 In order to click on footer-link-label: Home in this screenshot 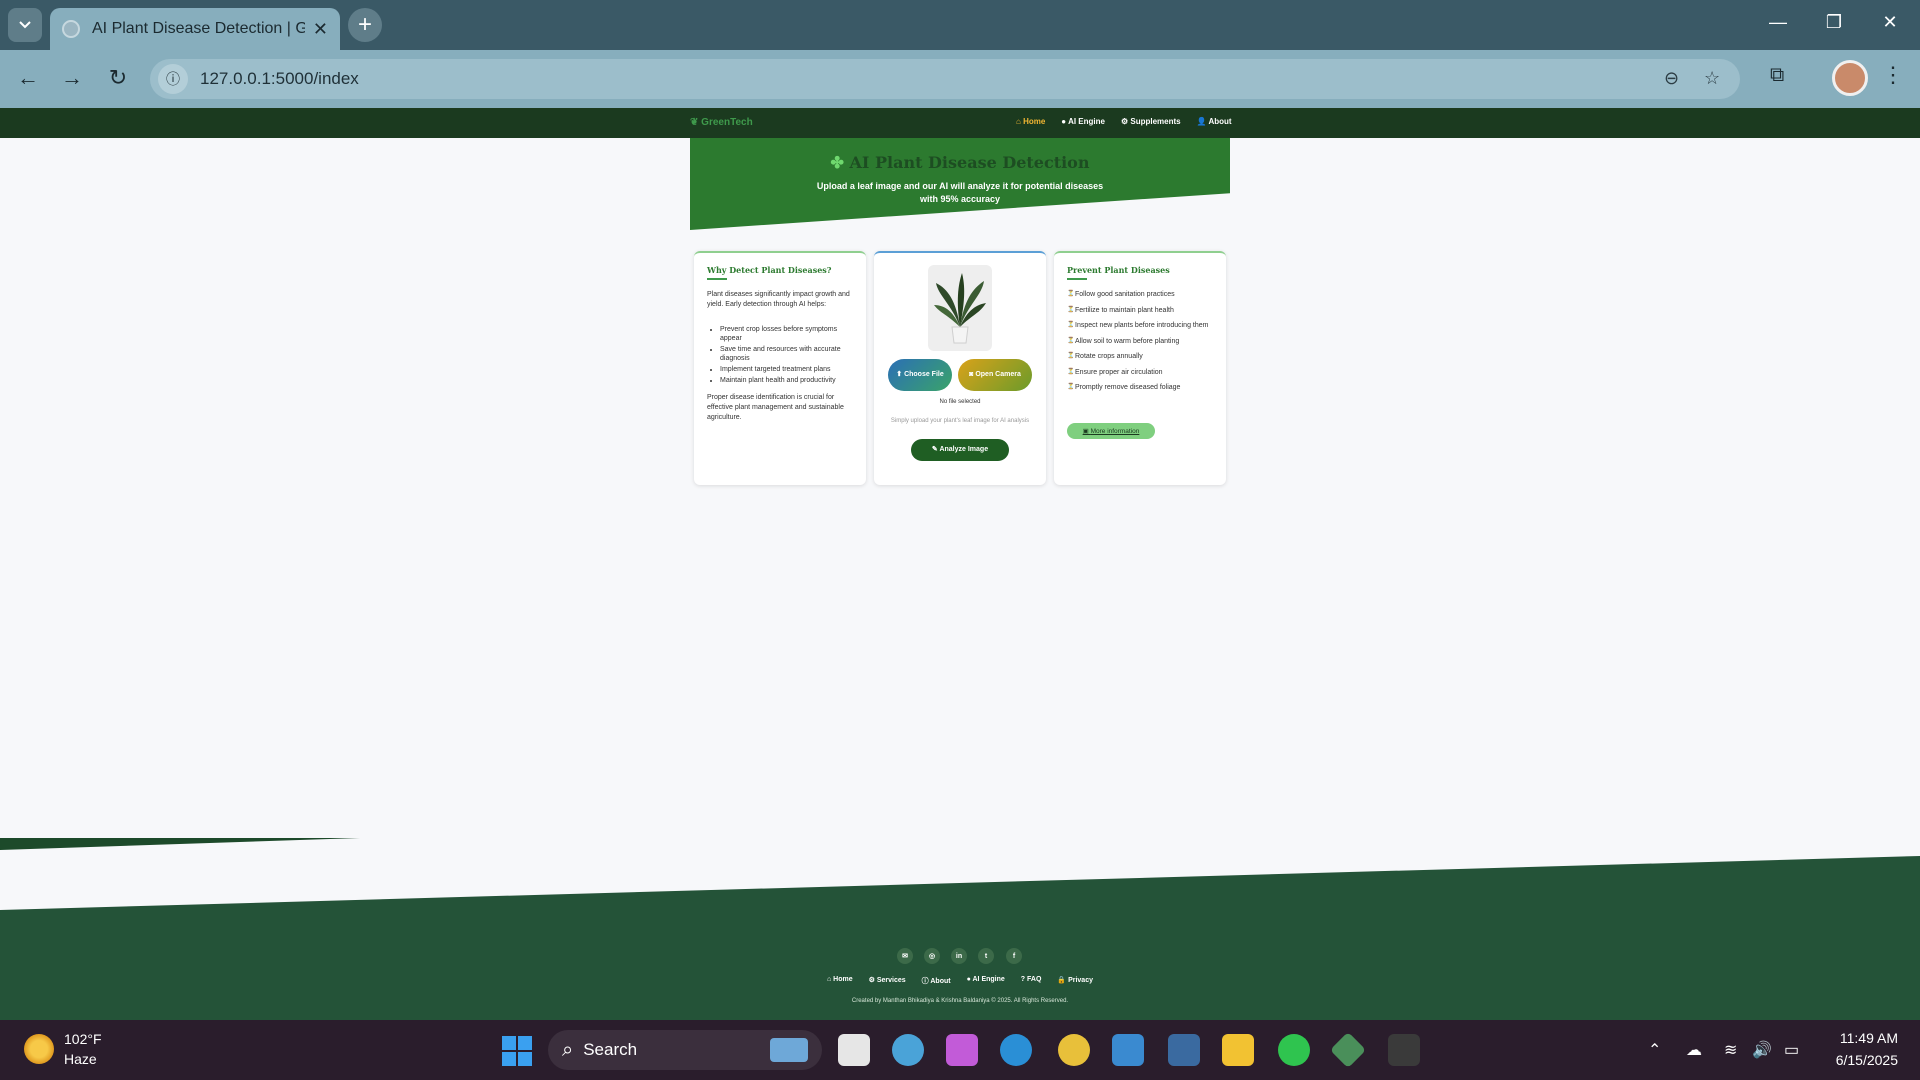, I will do `click(843, 979)`.